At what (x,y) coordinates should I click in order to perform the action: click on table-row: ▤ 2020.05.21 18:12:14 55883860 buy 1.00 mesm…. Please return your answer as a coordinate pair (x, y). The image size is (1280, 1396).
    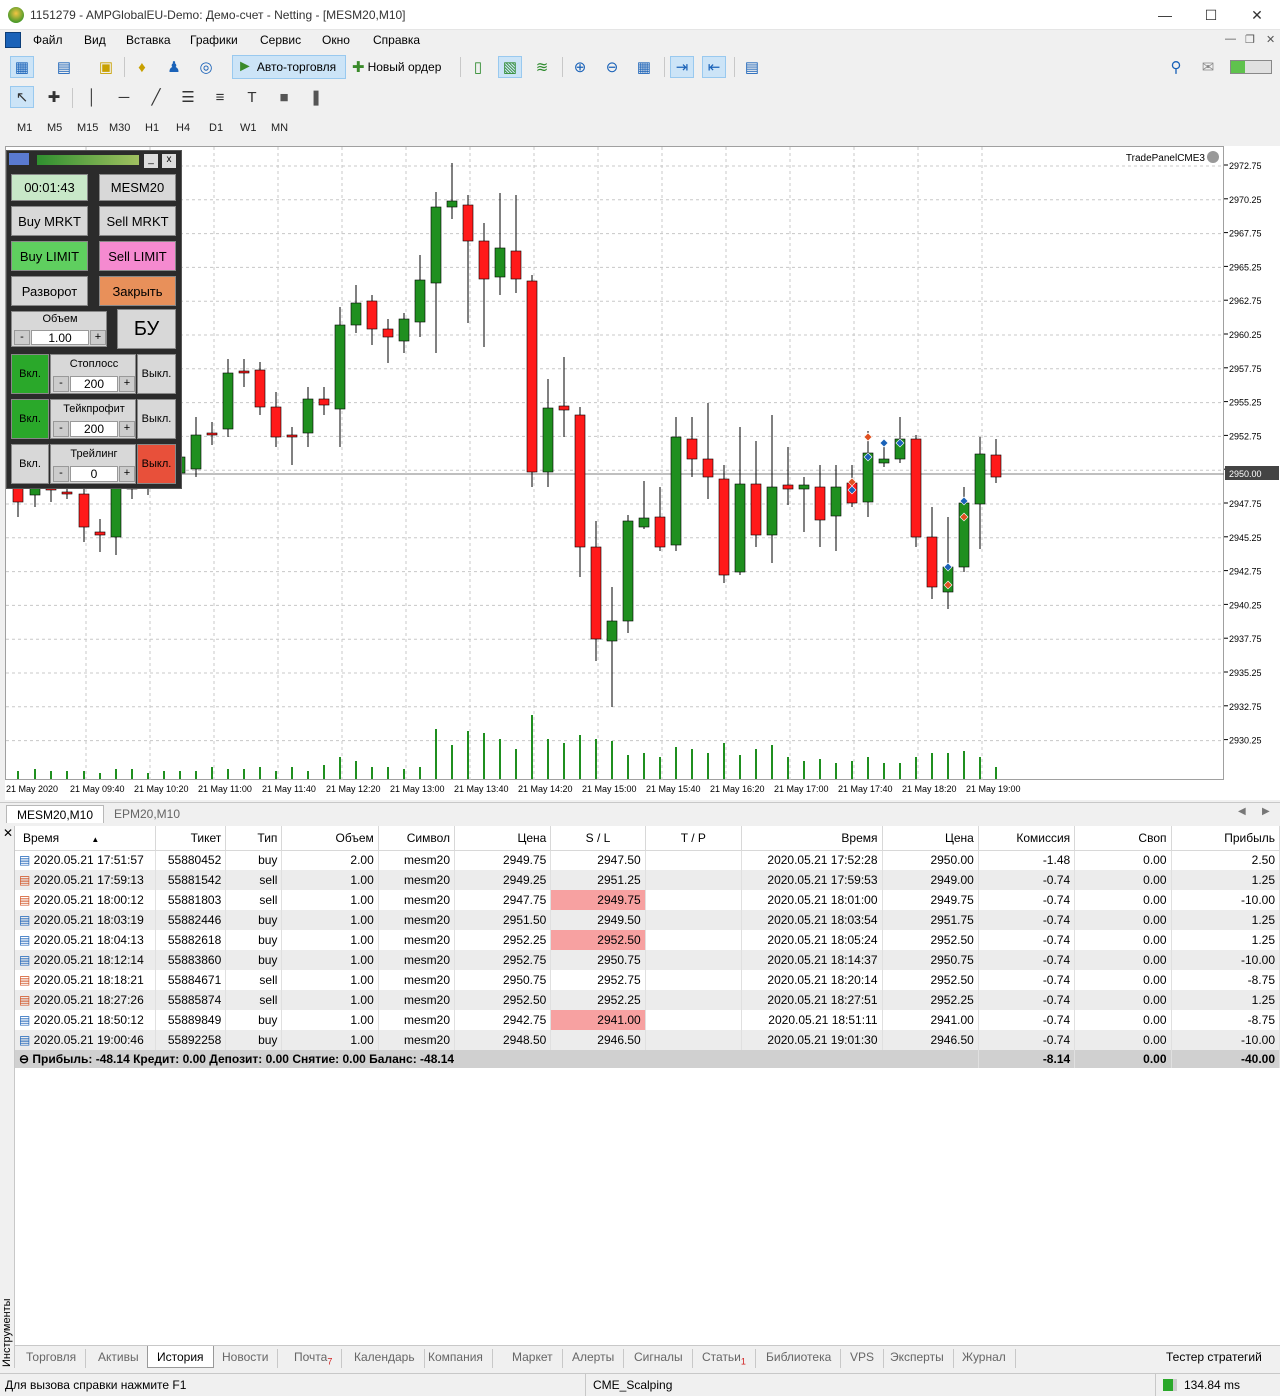
    Looking at the image, I should click on (647, 960).